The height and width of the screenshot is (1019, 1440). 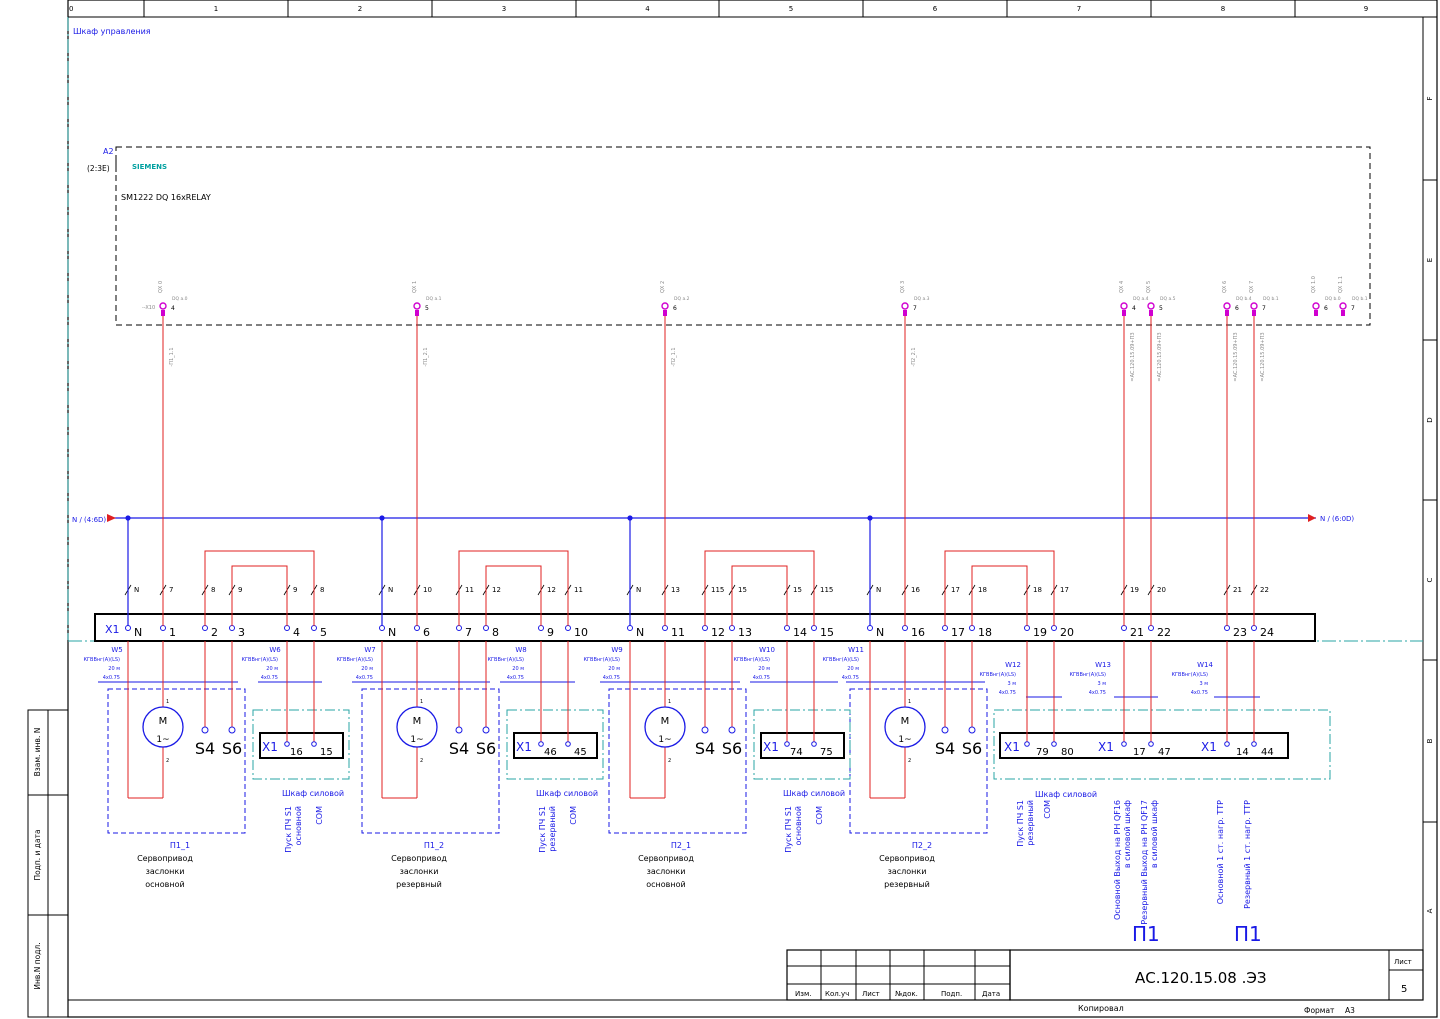 I want to click on wire-number: 10, so click(x=427, y=590).